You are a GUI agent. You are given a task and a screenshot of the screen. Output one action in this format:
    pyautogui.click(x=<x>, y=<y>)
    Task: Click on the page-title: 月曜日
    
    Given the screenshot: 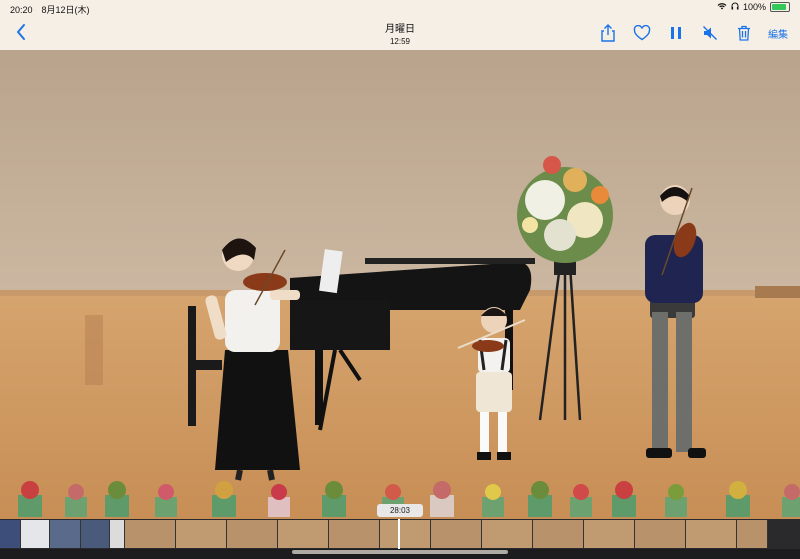 What is the action you would take?
    pyautogui.click(x=400, y=29)
    